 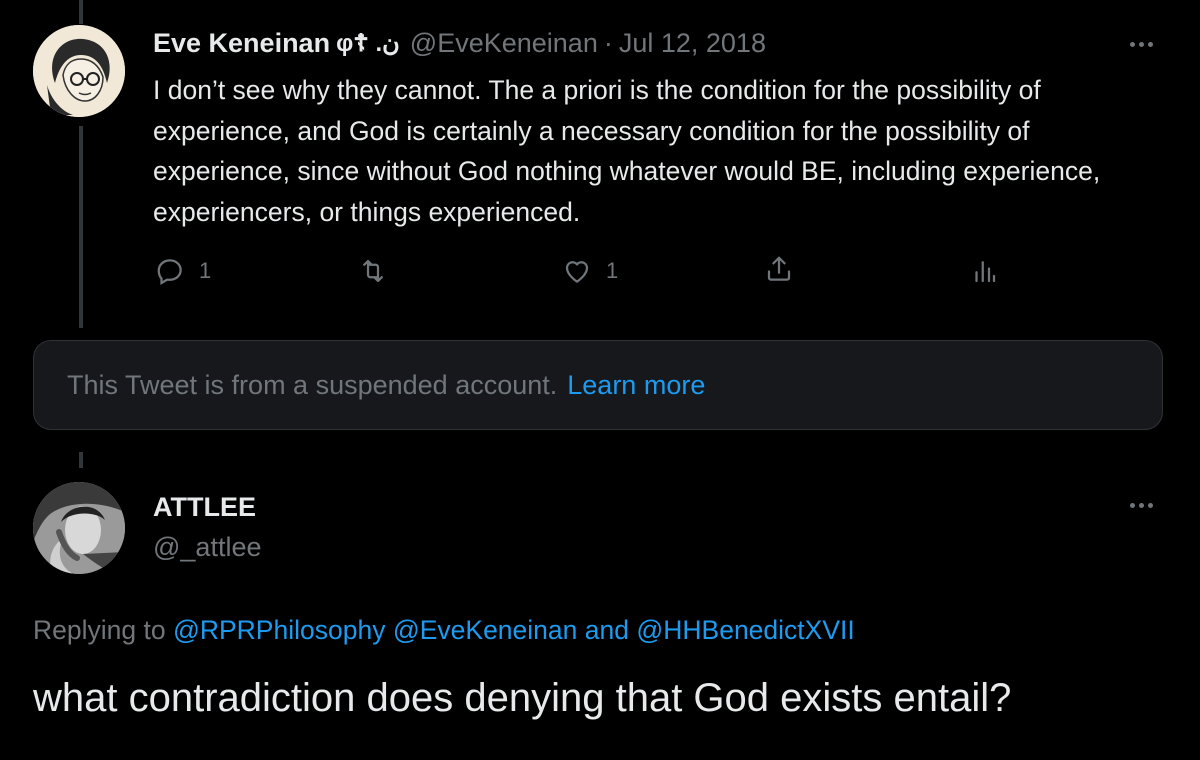 I want to click on avatar, so click(x=79, y=71).